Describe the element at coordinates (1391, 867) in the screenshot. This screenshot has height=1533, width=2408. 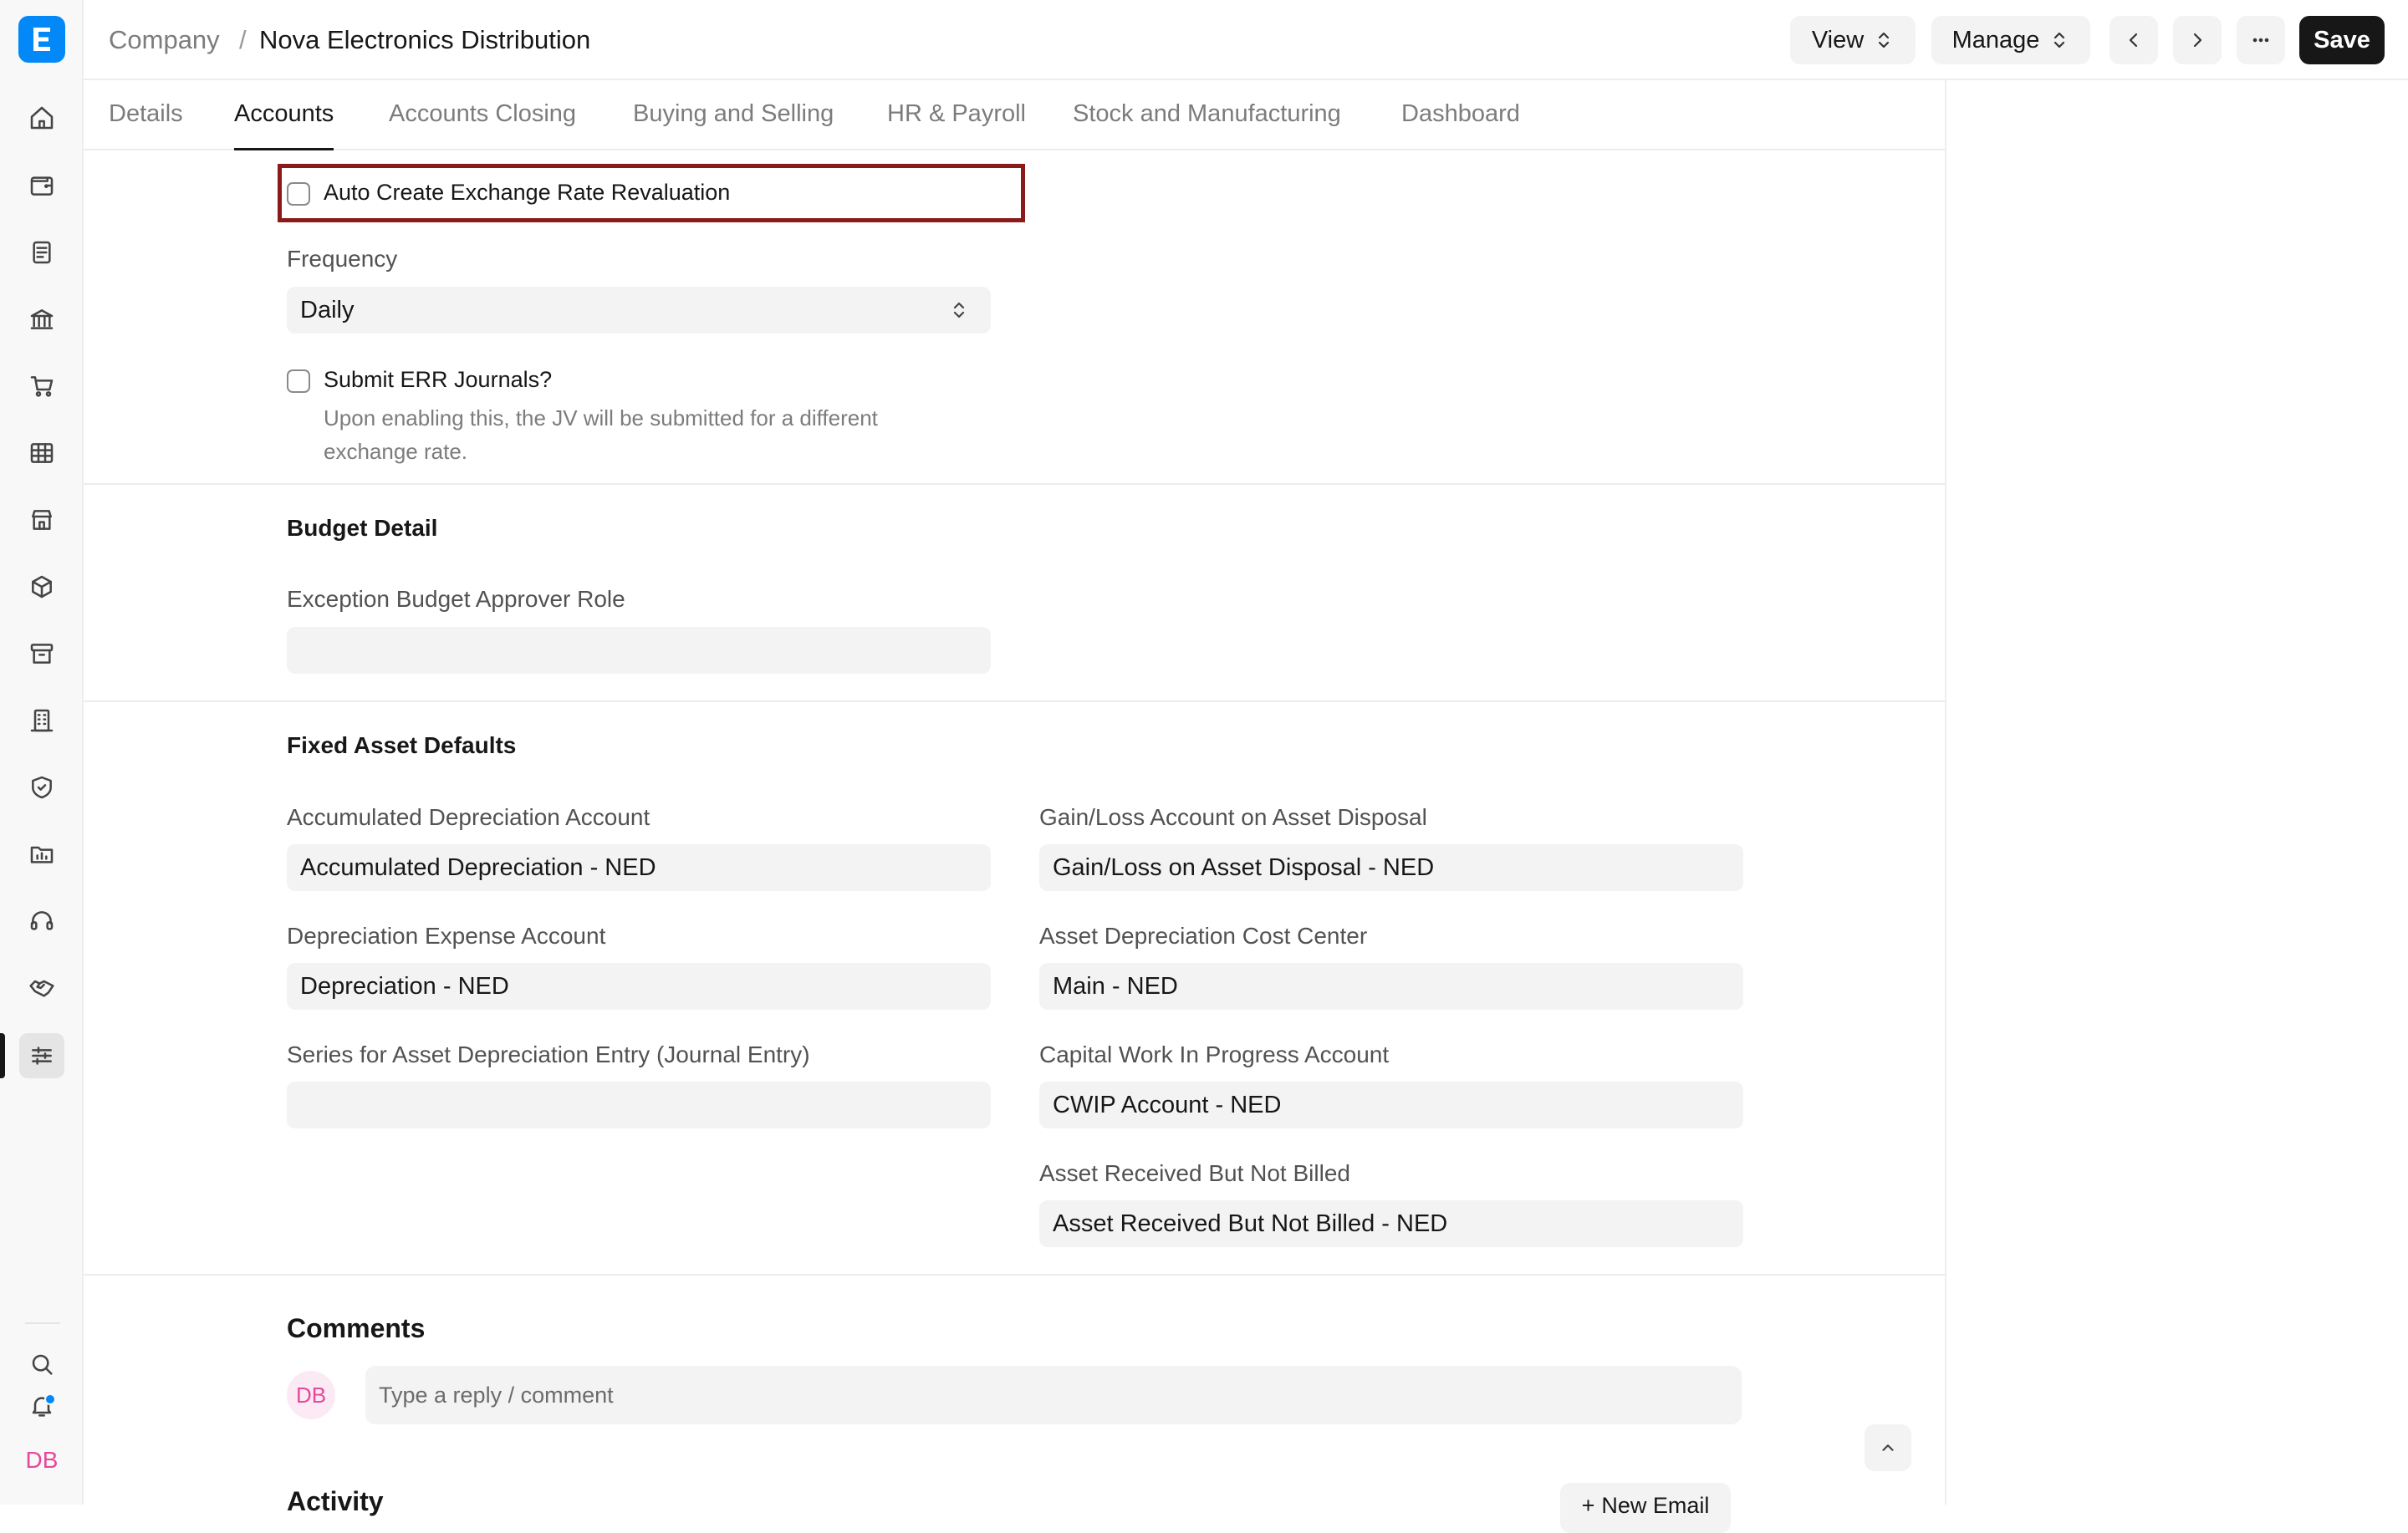
I see `gain-loss-account-input: Gain/Loss on Asset Disposal - NED` at that location.